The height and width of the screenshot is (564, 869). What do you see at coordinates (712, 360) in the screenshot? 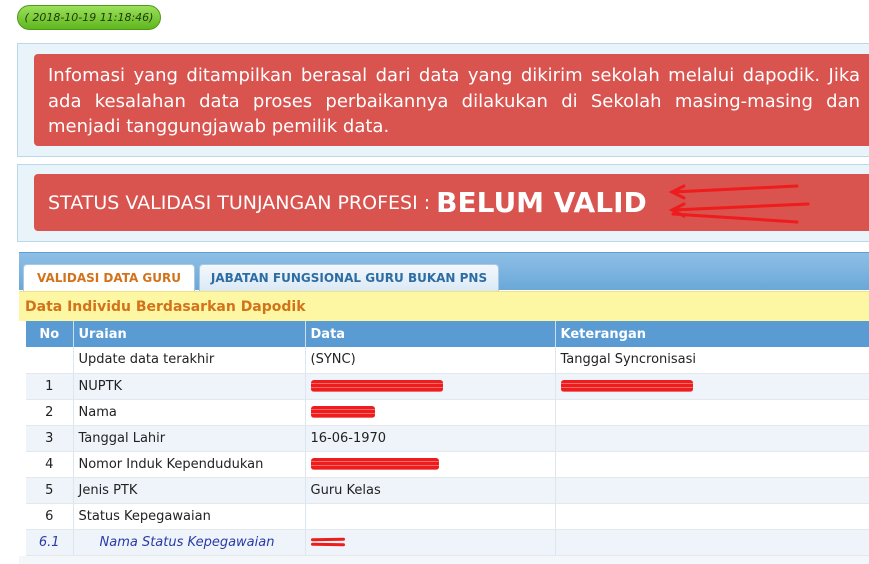
I see `row-keterangan: Tanggal Syncronisasi` at bounding box center [712, 360].